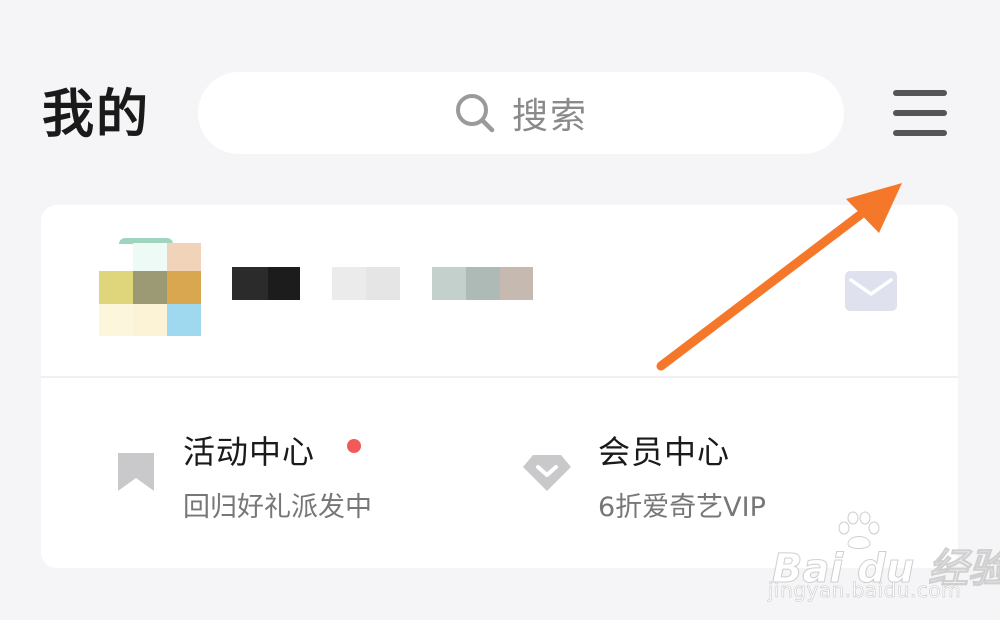 The width and height of the screenshot is (1000, 620). Describe the element at coordinates (249, 452) in the screenshot. I see `activity-center-title: 活动中心` at that location.